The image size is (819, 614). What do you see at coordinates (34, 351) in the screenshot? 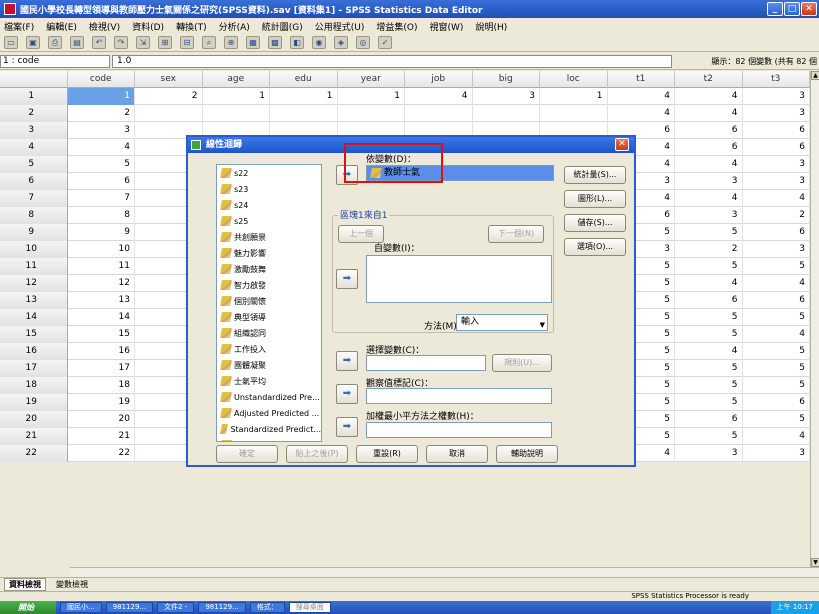
I see `row-number: 16` at bounding box center [34, 351].